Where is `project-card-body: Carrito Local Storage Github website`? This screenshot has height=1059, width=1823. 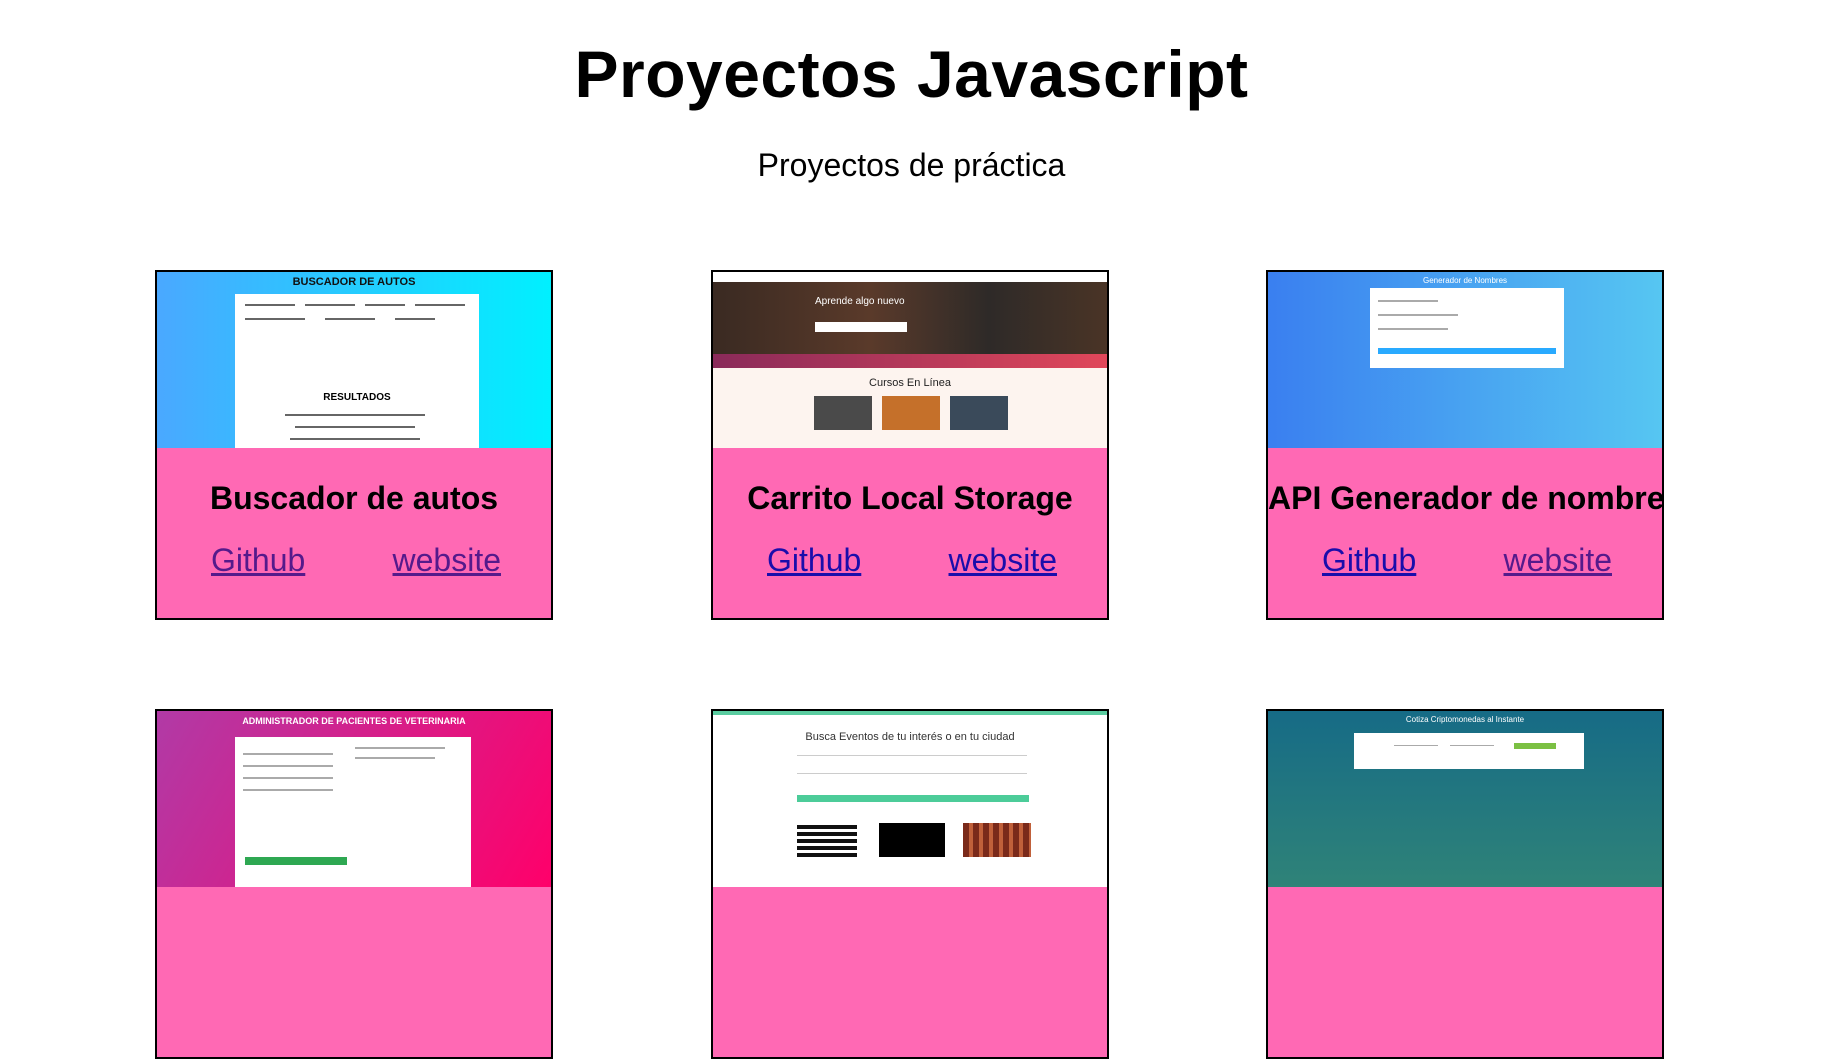 project-card-body: Carrito Local Storage Github website is located at coordinates (910, 533).